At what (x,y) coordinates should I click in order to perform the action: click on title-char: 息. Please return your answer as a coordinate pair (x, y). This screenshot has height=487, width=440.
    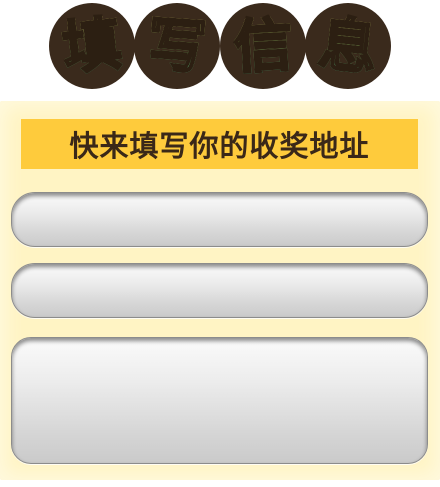
    Looking at the image, I should click on (347, 46).